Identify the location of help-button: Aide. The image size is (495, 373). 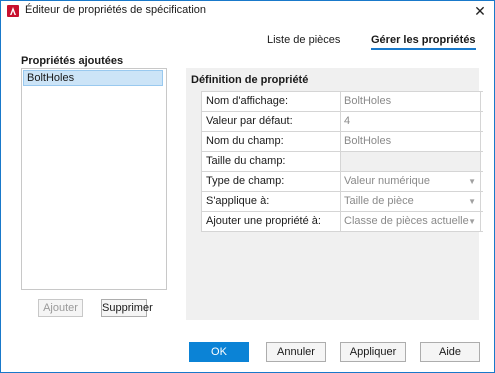
(450, 352).